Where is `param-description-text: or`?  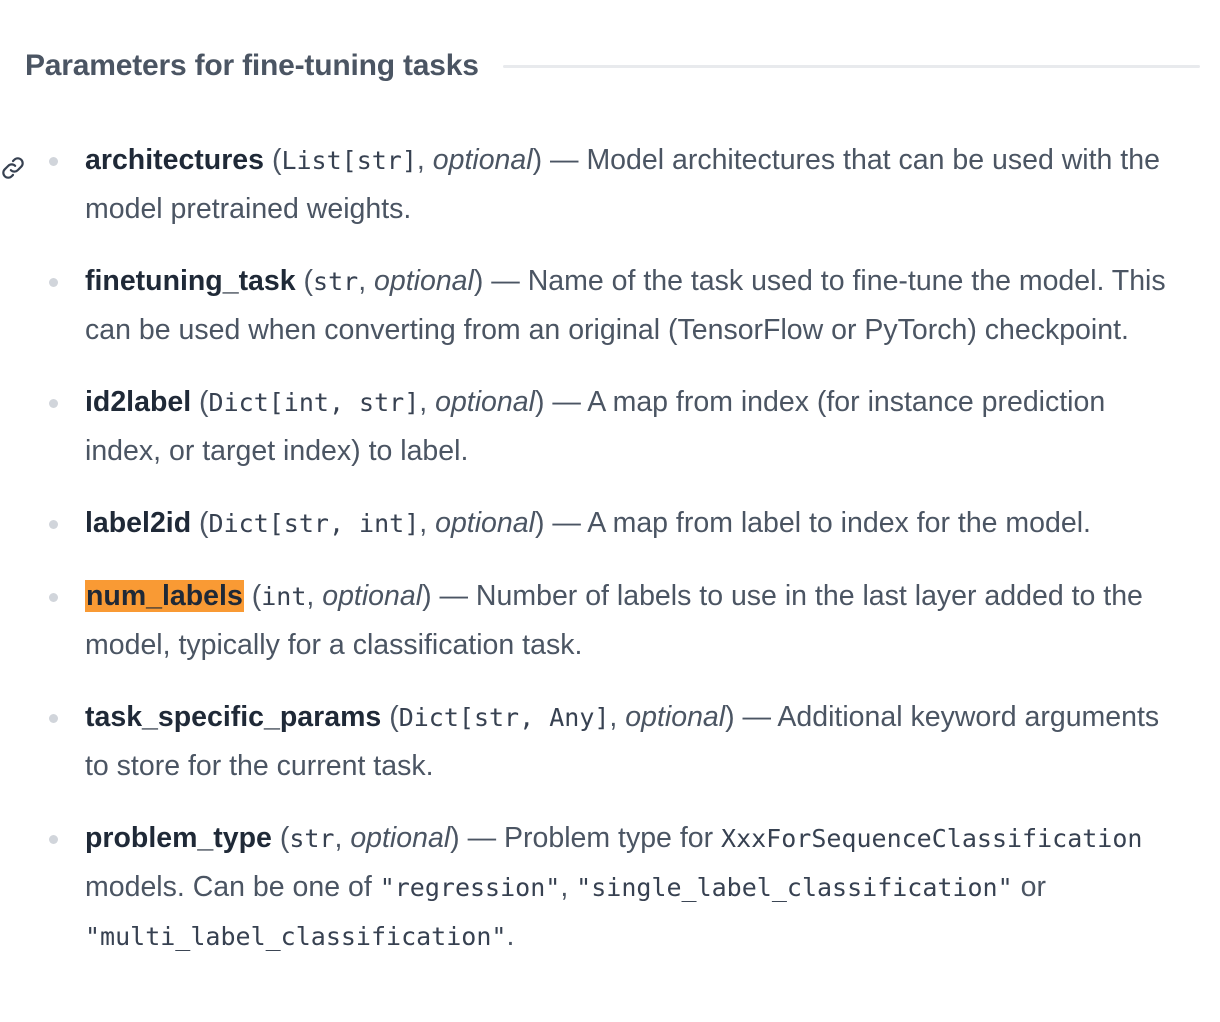
param-description-text: or is located at coordinates (1033, 887).